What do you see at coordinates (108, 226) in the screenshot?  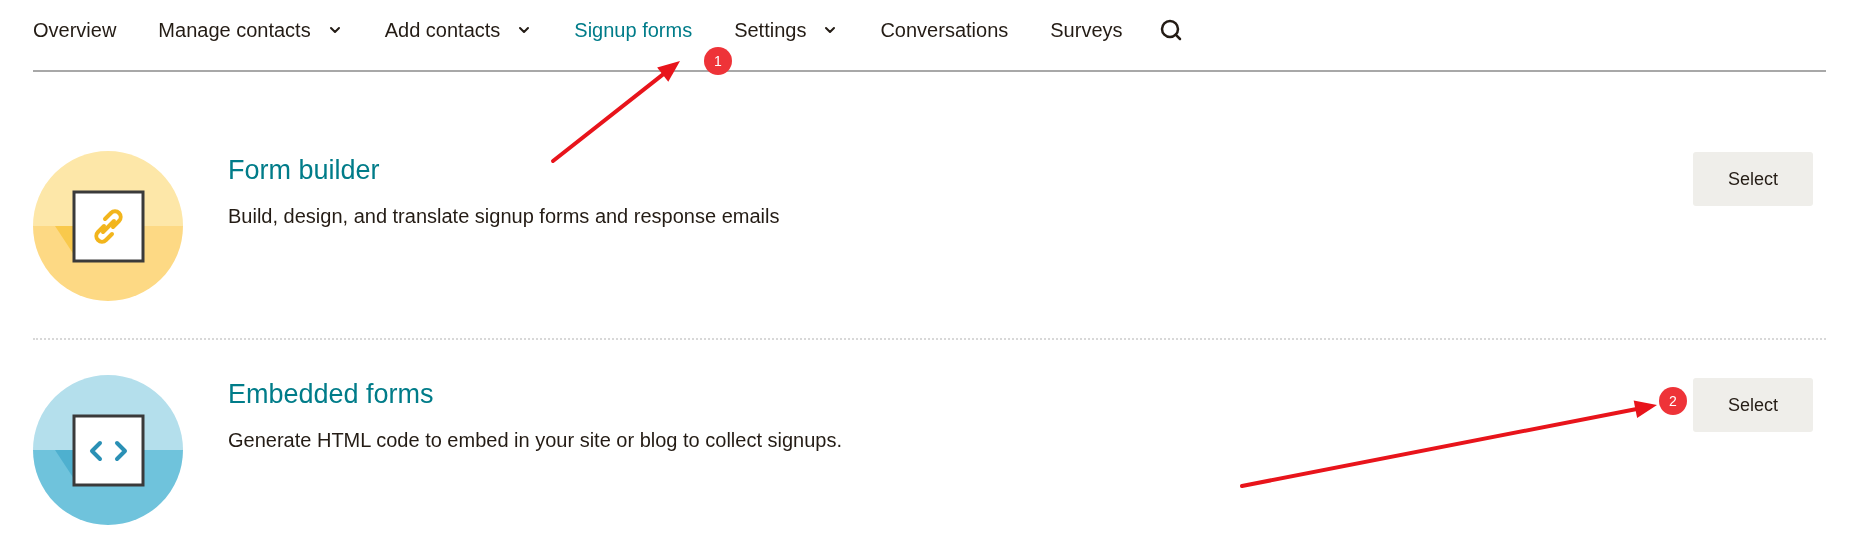 I see `link-icon` at bounding box center [108, 226].